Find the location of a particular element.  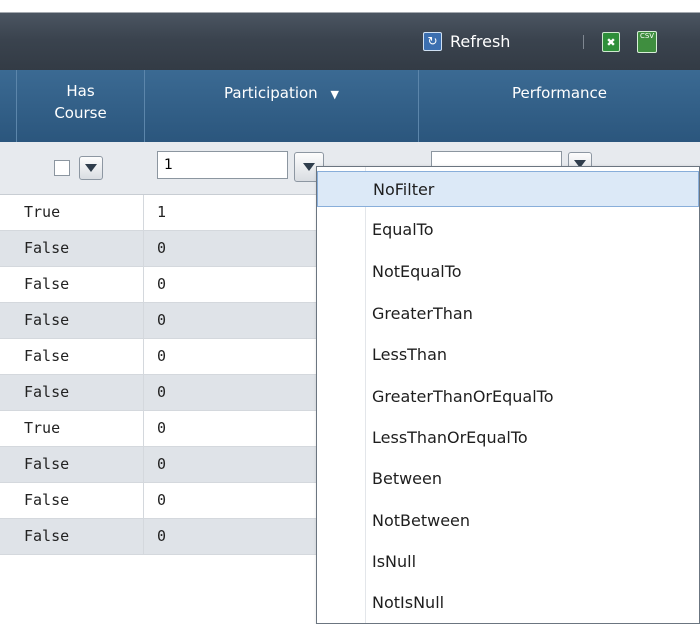

refresh-label: Refresh is located at coordinates (480, 41).